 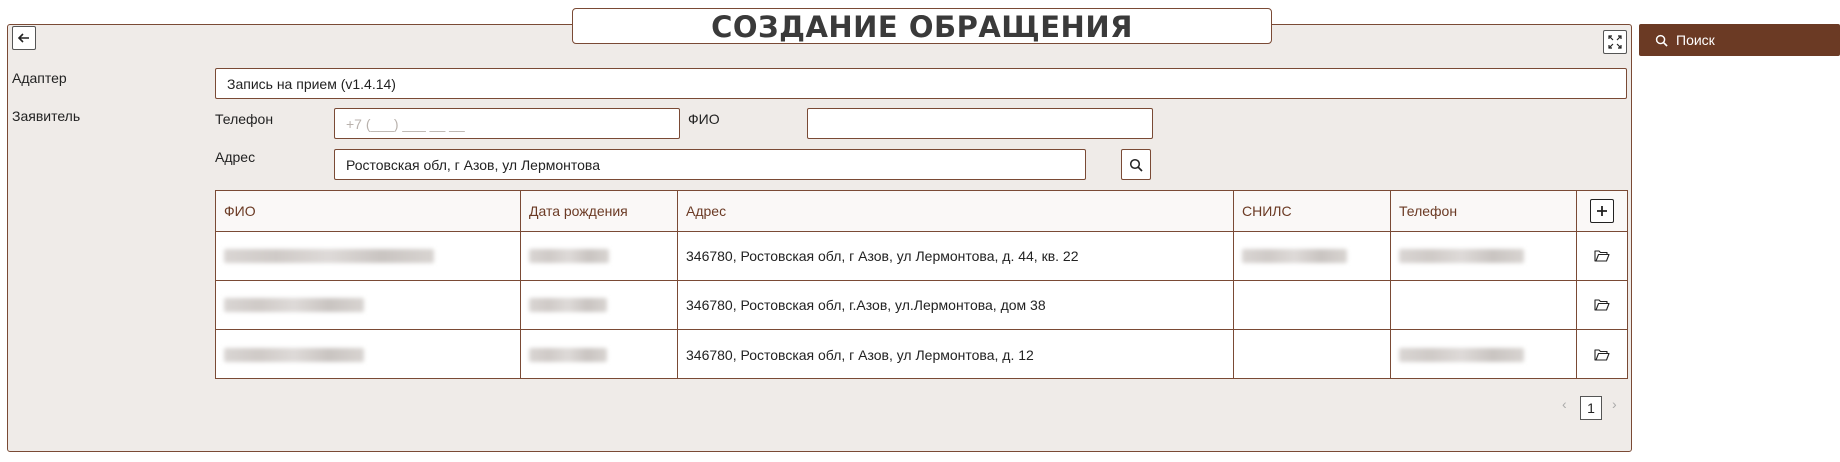 What do you see at coordinates (704, 119) in the screenshot?
I see `fio-label: ФИО` at bounding box center [704, 119].